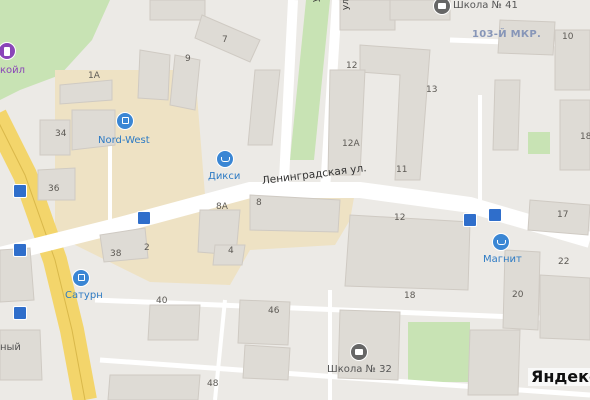  I want to click on poi-school-41-label: Школа № 41, so click(485, 6).